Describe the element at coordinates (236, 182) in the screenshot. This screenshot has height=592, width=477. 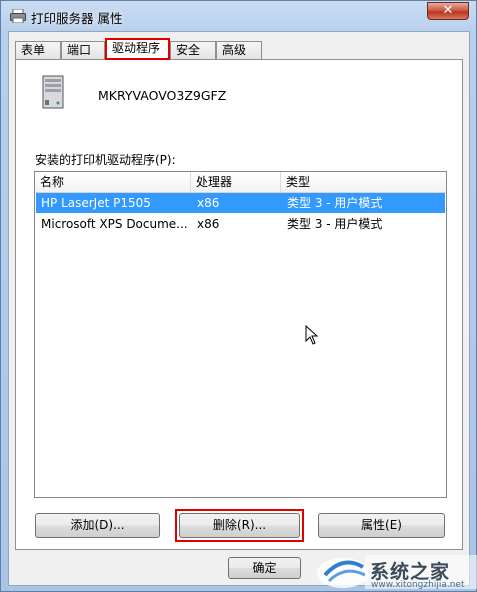
I see `column-header-processor: 处理器` at that location.